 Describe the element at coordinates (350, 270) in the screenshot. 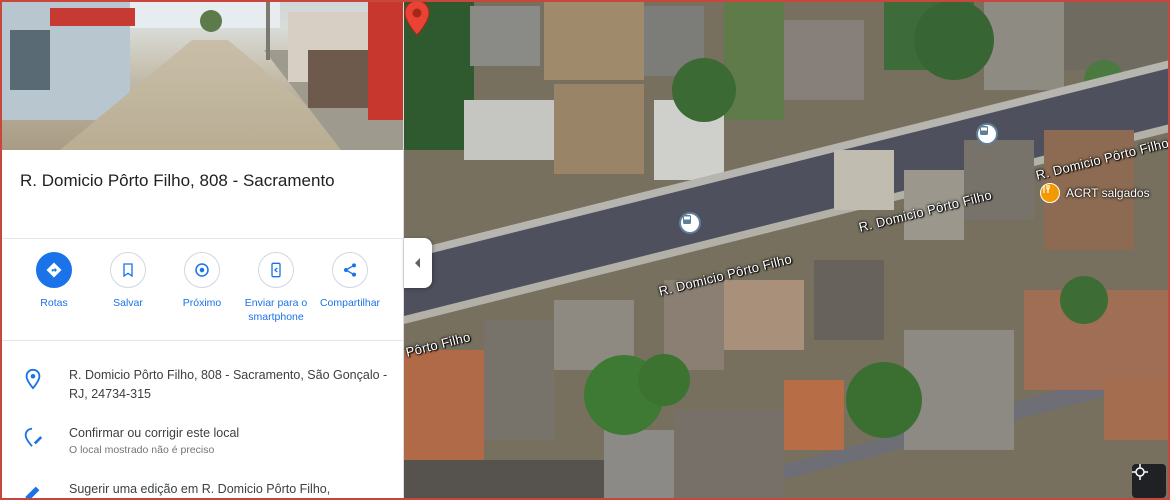

I see `share-icon` at that location.